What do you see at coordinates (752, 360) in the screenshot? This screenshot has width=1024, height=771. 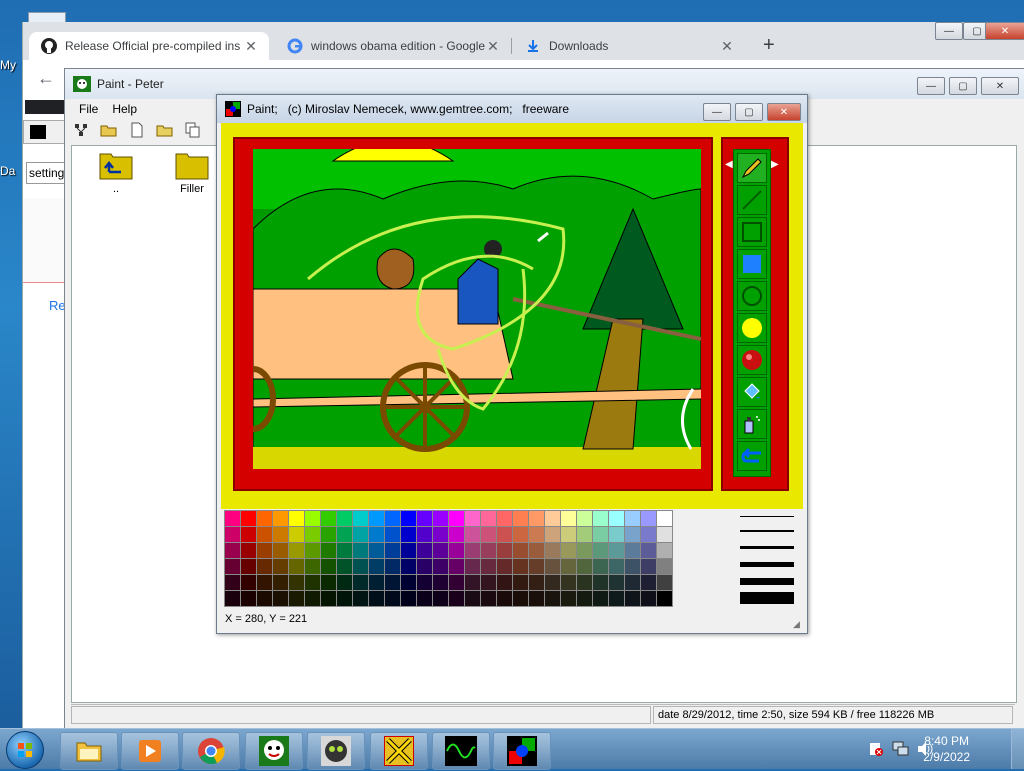 I see `sphere-tool` at bounding box center [752, 360].